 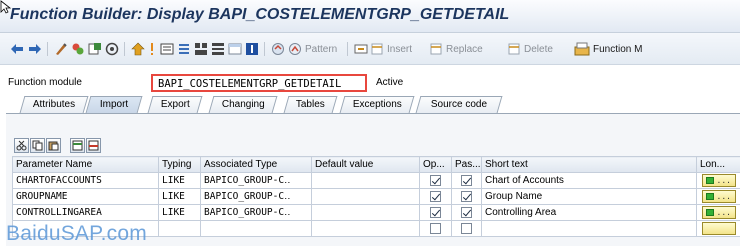 What do you see at coordinates (179, 164) in the screenshot?
I see `column-header-typing: Typing` at bounding box center [179, 164].